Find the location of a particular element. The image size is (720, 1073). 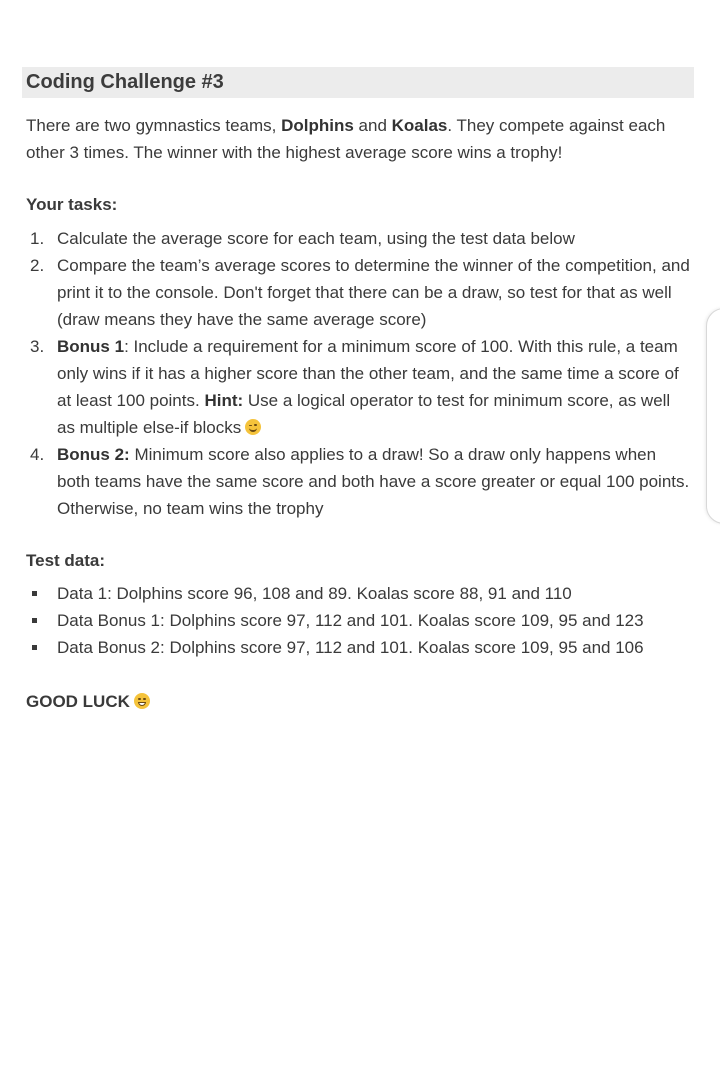

grin-emoji-icon is located at coordinates (141, 701).